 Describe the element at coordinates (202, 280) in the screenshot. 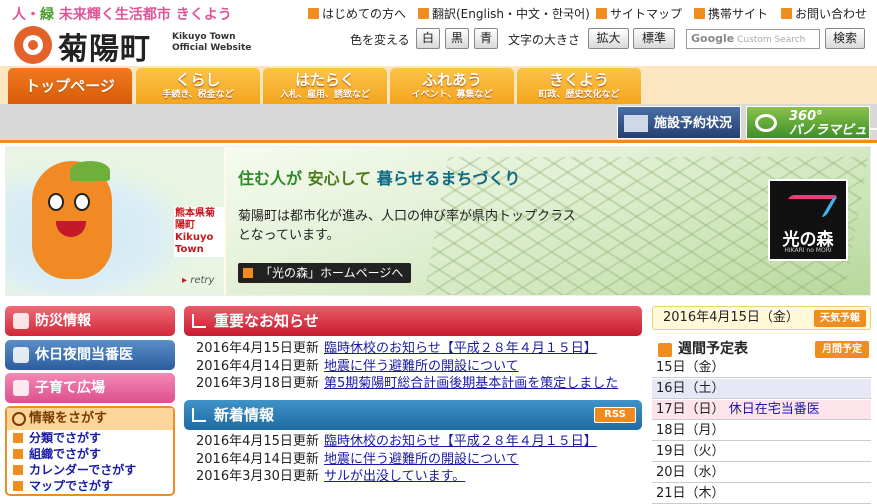

I see `retry-label: retry` at that location.